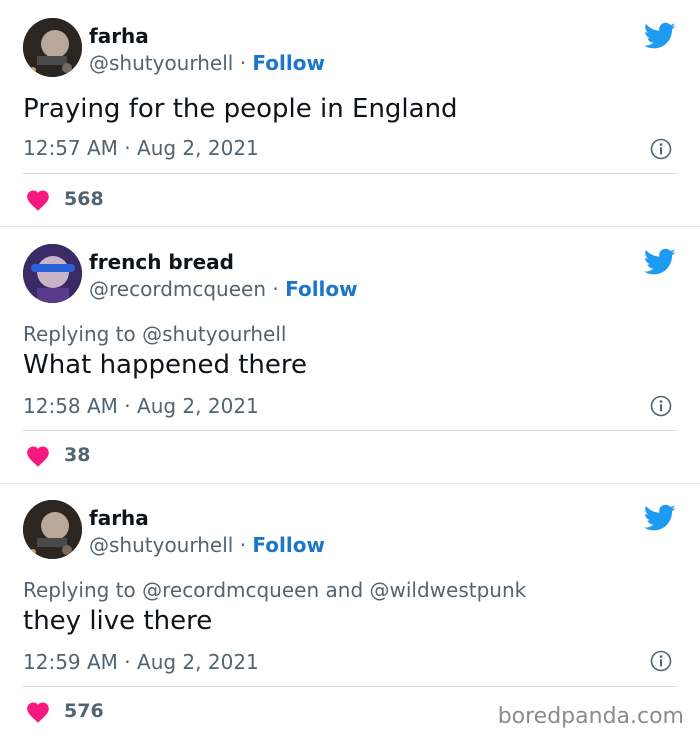  Describe the element at coordinates (84, 711) in the screenshot. I see `like-count: 576` at that location.